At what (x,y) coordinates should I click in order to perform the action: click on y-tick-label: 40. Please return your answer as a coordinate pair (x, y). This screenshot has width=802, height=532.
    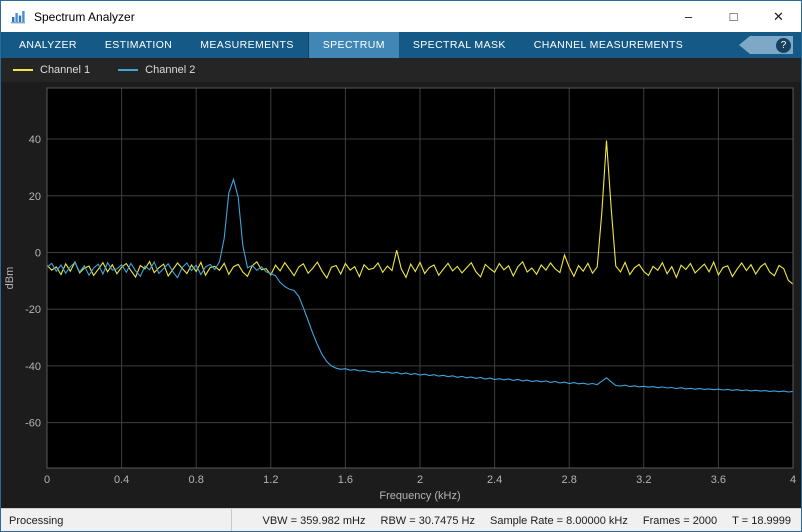
    Looking at the image, I should click on (35, 140).